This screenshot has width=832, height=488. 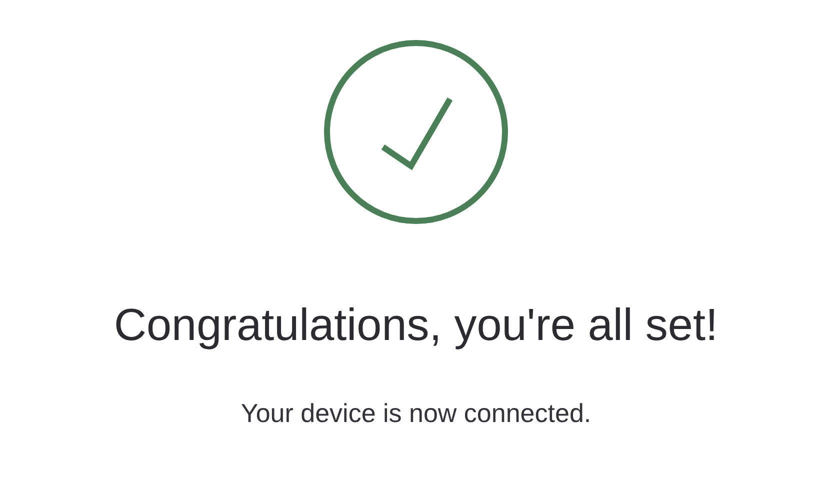 What do you see at coordinates (416, 132) in the screenshot?
I see `checkmark-circle-icon` at bounding box center [416, 132].